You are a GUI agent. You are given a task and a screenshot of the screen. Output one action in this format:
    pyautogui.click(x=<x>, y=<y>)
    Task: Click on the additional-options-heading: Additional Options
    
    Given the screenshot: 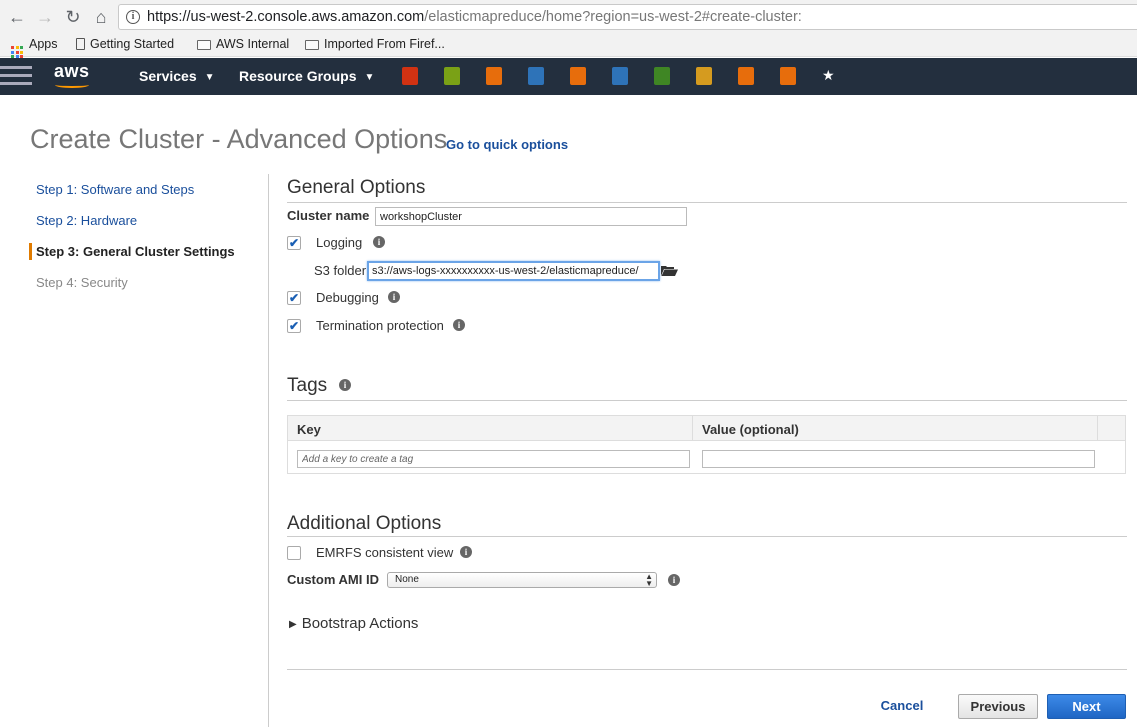 What is the action you would take?
    pyautogui.click(x=364, y=523)
    